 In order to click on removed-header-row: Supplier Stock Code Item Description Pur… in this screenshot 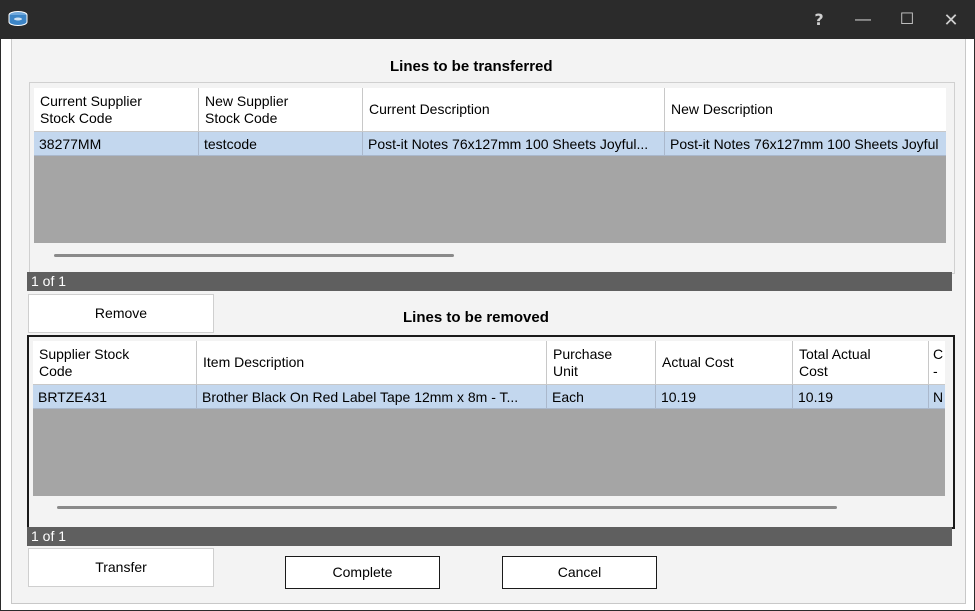, I will do `click(489, 363)`.